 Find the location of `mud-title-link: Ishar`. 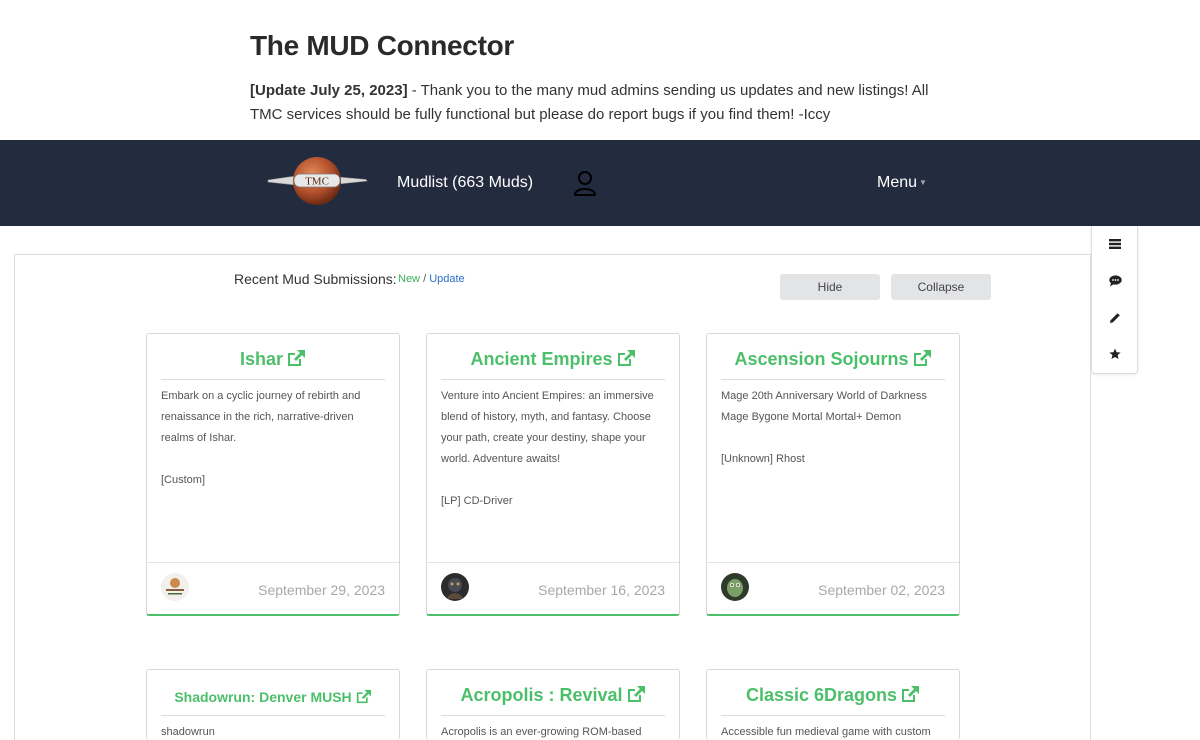

mud-title-link: Ishar is located at coordinates (273, 364).